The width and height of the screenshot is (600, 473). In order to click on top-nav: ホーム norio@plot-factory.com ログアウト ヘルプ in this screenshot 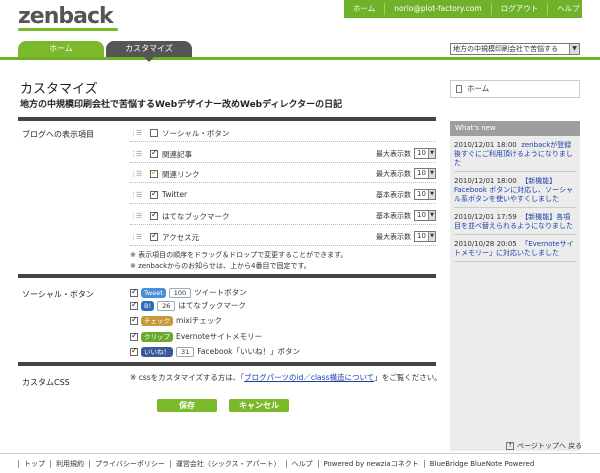, I will do `click(463, 9)`.